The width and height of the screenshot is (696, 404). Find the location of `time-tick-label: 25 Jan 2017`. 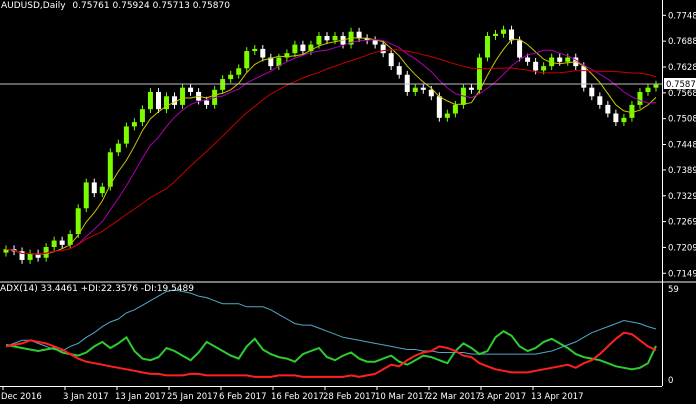

time-tick-label: 25 Jan 2017 is located at coordinates (192, 397).